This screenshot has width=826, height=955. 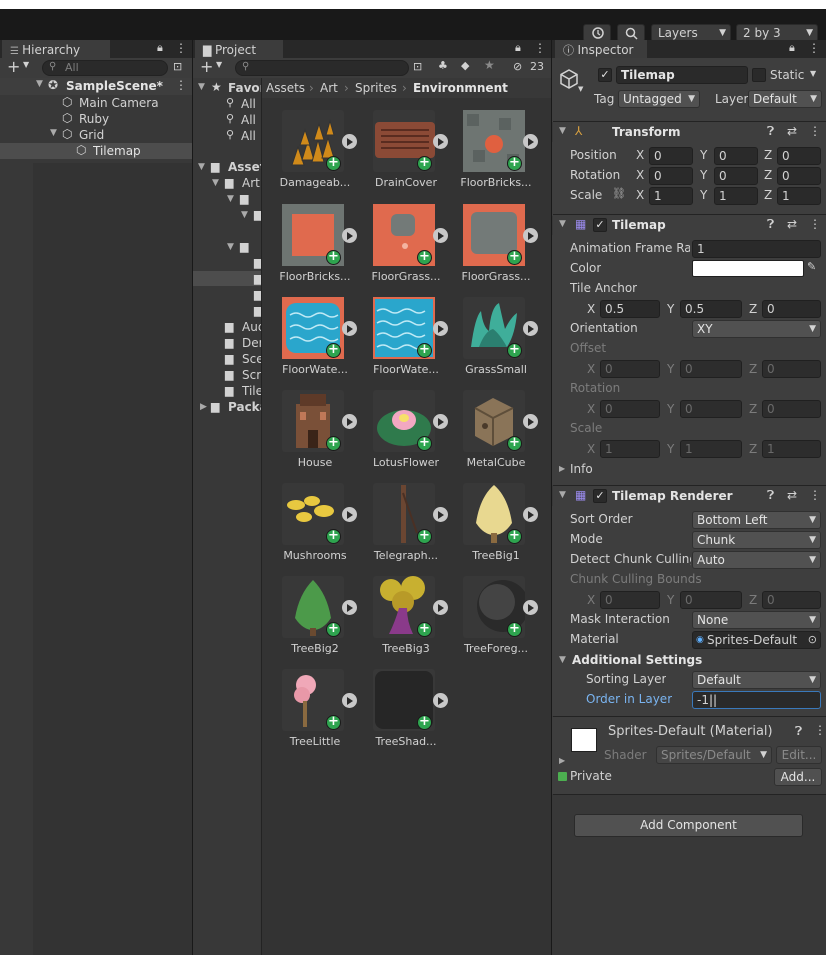 I want to click on mode-dropdown: Chunk▼, so click(x=756, y=540).